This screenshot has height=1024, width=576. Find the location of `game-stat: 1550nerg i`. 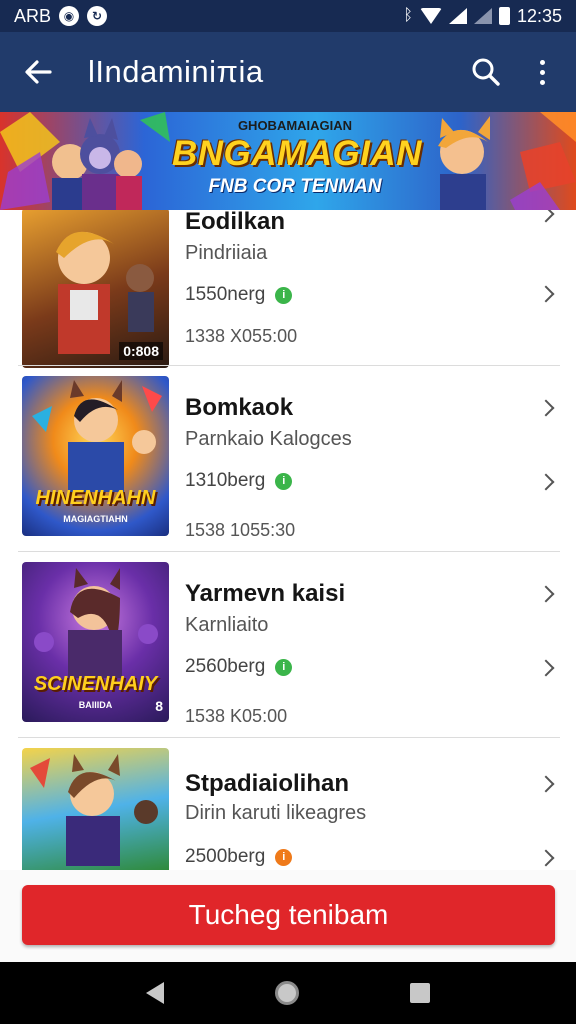

game-stat: 1550nerg i is located at coordinates (239, 295).